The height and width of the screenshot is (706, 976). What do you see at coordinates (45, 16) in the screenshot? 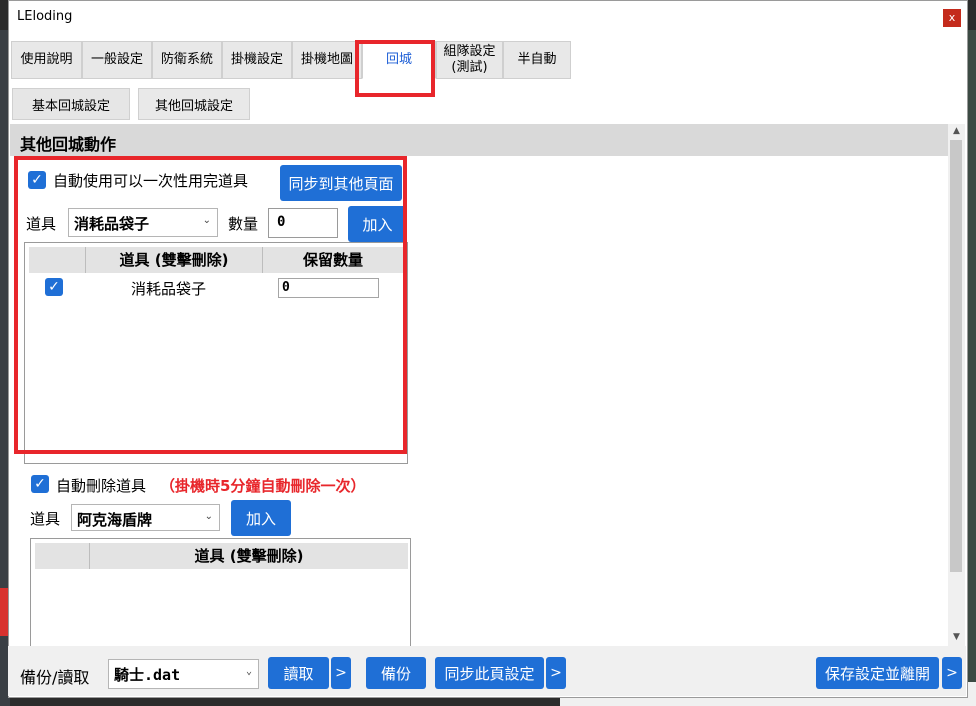
I see `window-title: LEloding` at bounding box center [45, 16].